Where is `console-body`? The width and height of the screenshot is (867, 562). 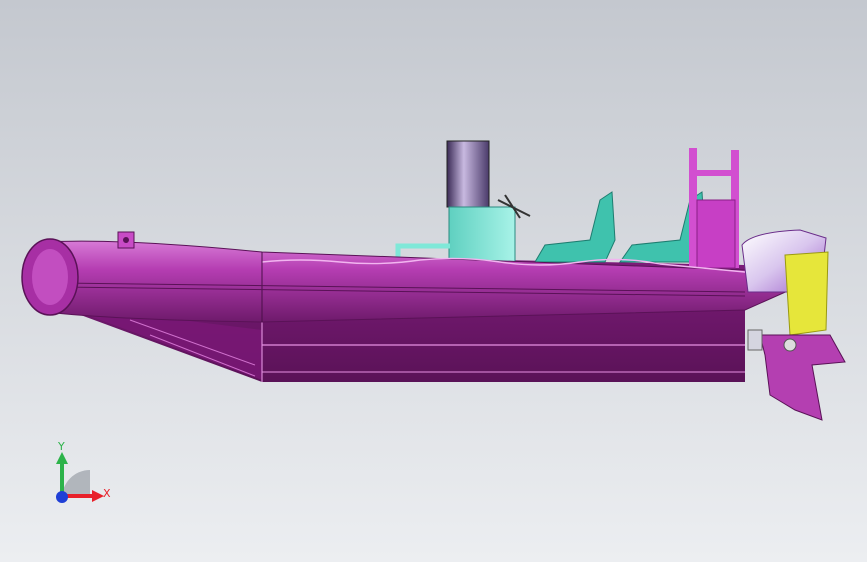
console-body is located at coordinates (482, 234).